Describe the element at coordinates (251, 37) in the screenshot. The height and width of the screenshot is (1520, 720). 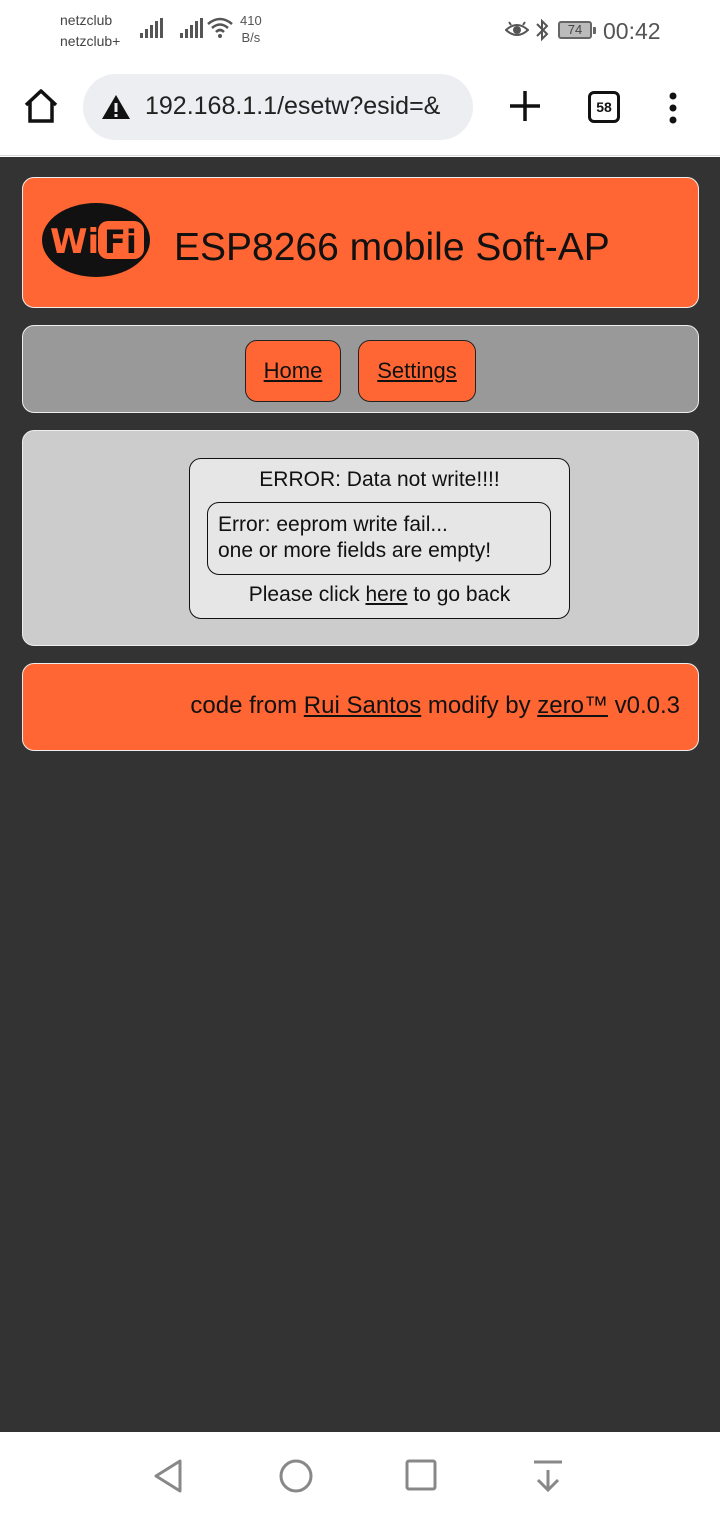
I see `net-speed-unit: B/s` at that location.